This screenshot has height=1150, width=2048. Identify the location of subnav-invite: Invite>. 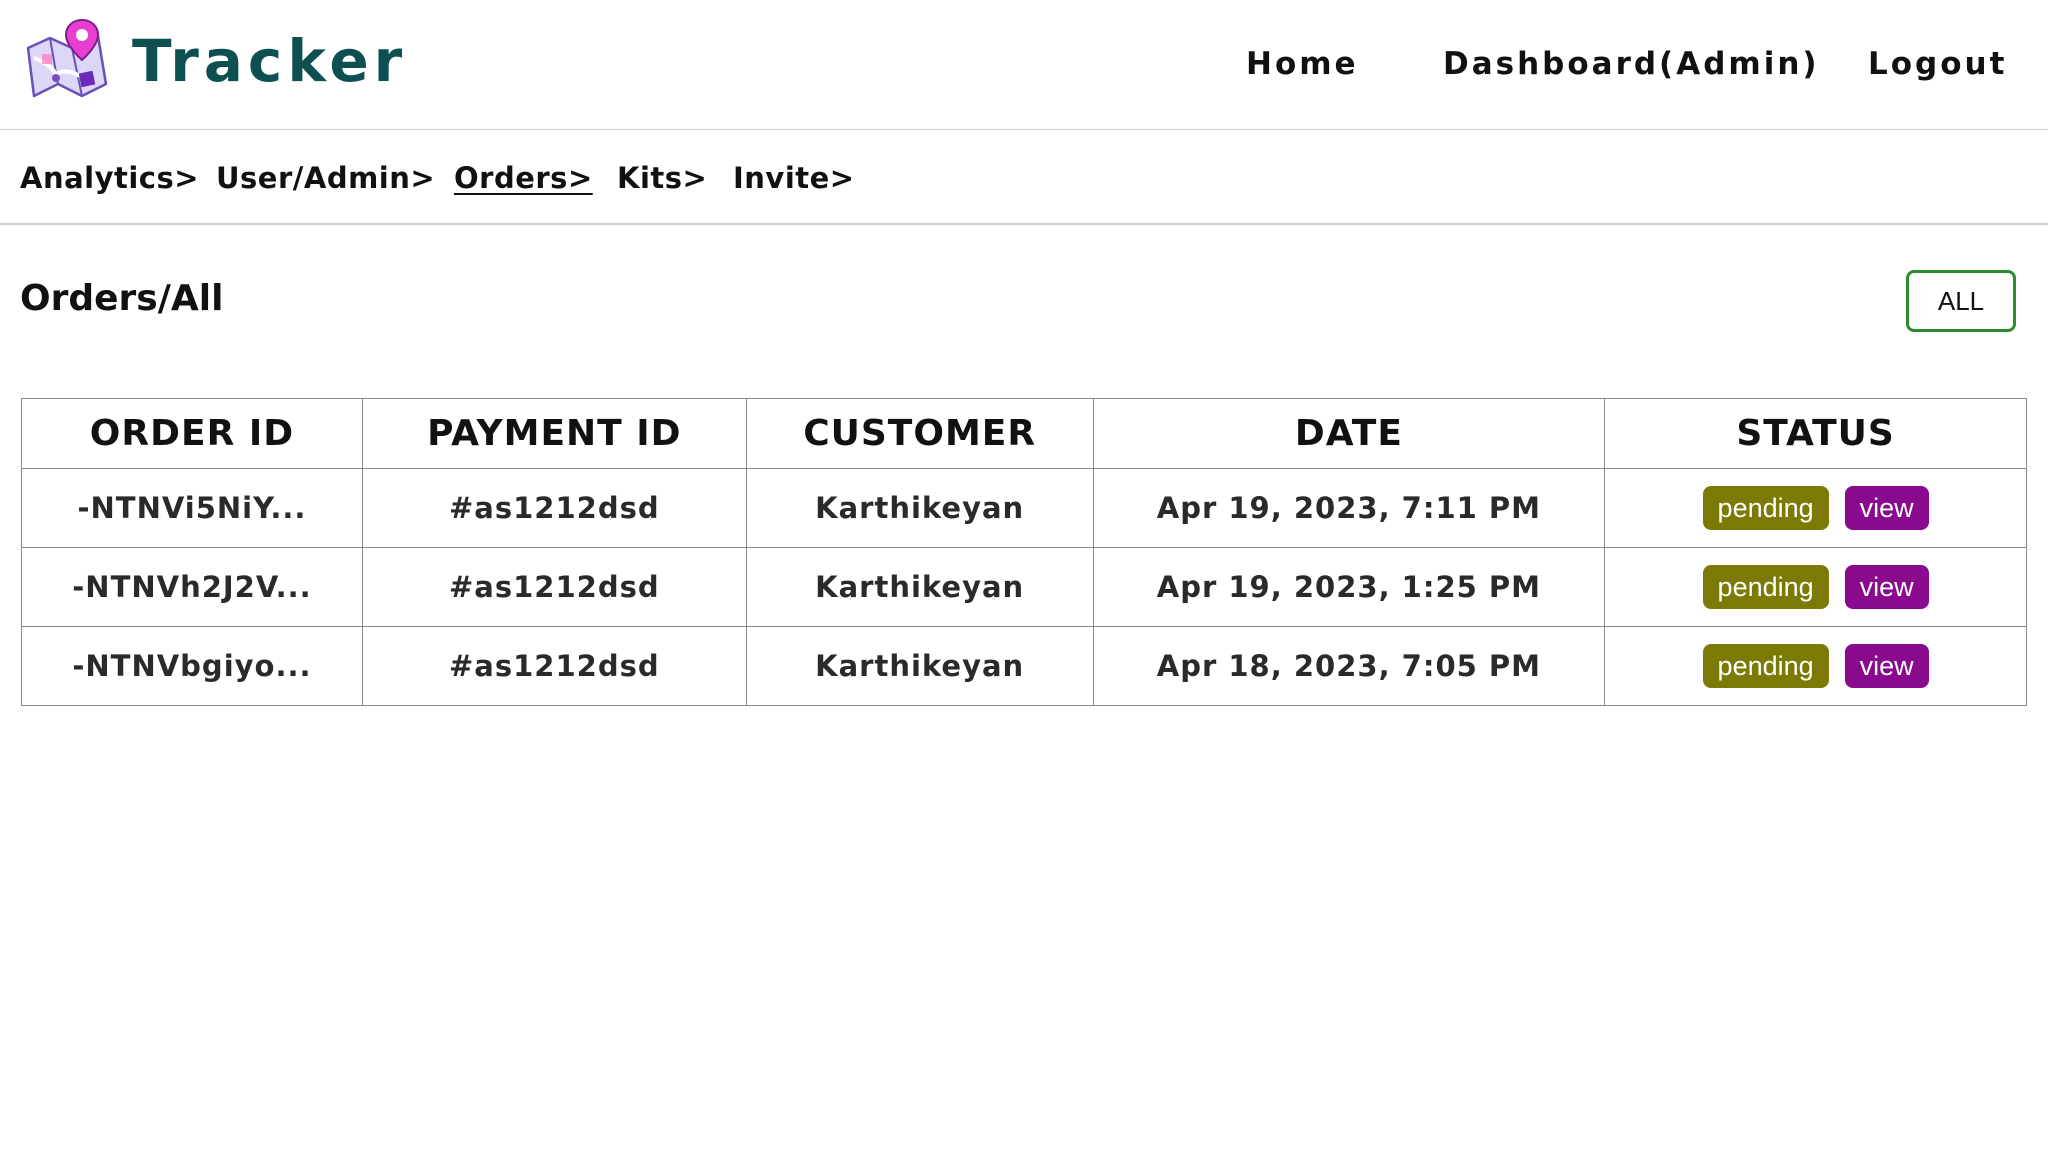
(794, 178).